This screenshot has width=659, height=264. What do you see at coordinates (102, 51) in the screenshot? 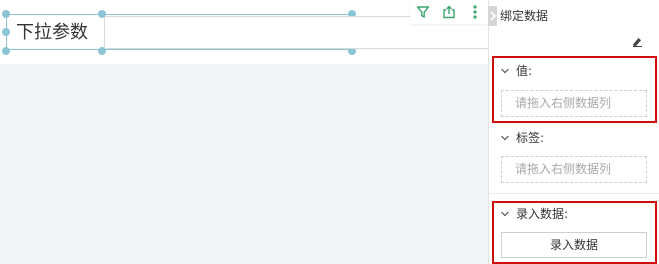
I see `resize-handle-bottom-center` at bounding box center [102, 51].